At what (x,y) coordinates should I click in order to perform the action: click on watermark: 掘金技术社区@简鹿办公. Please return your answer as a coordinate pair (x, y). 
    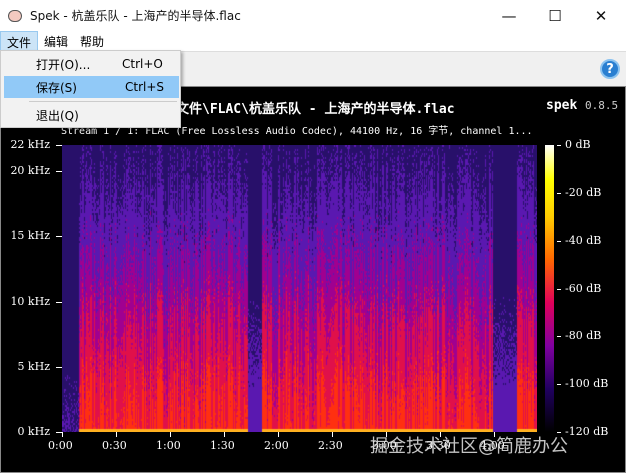
    Looking at the image, I should click on (469, 446).